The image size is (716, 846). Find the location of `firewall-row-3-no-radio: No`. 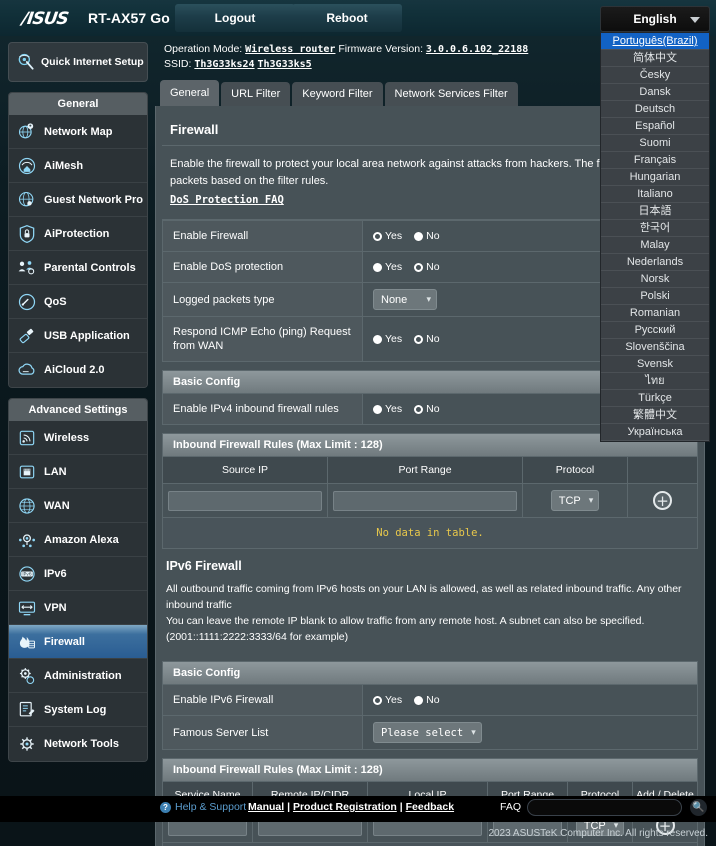

firewall-row-3-no-radio: No is located at coordinates (427, 339).